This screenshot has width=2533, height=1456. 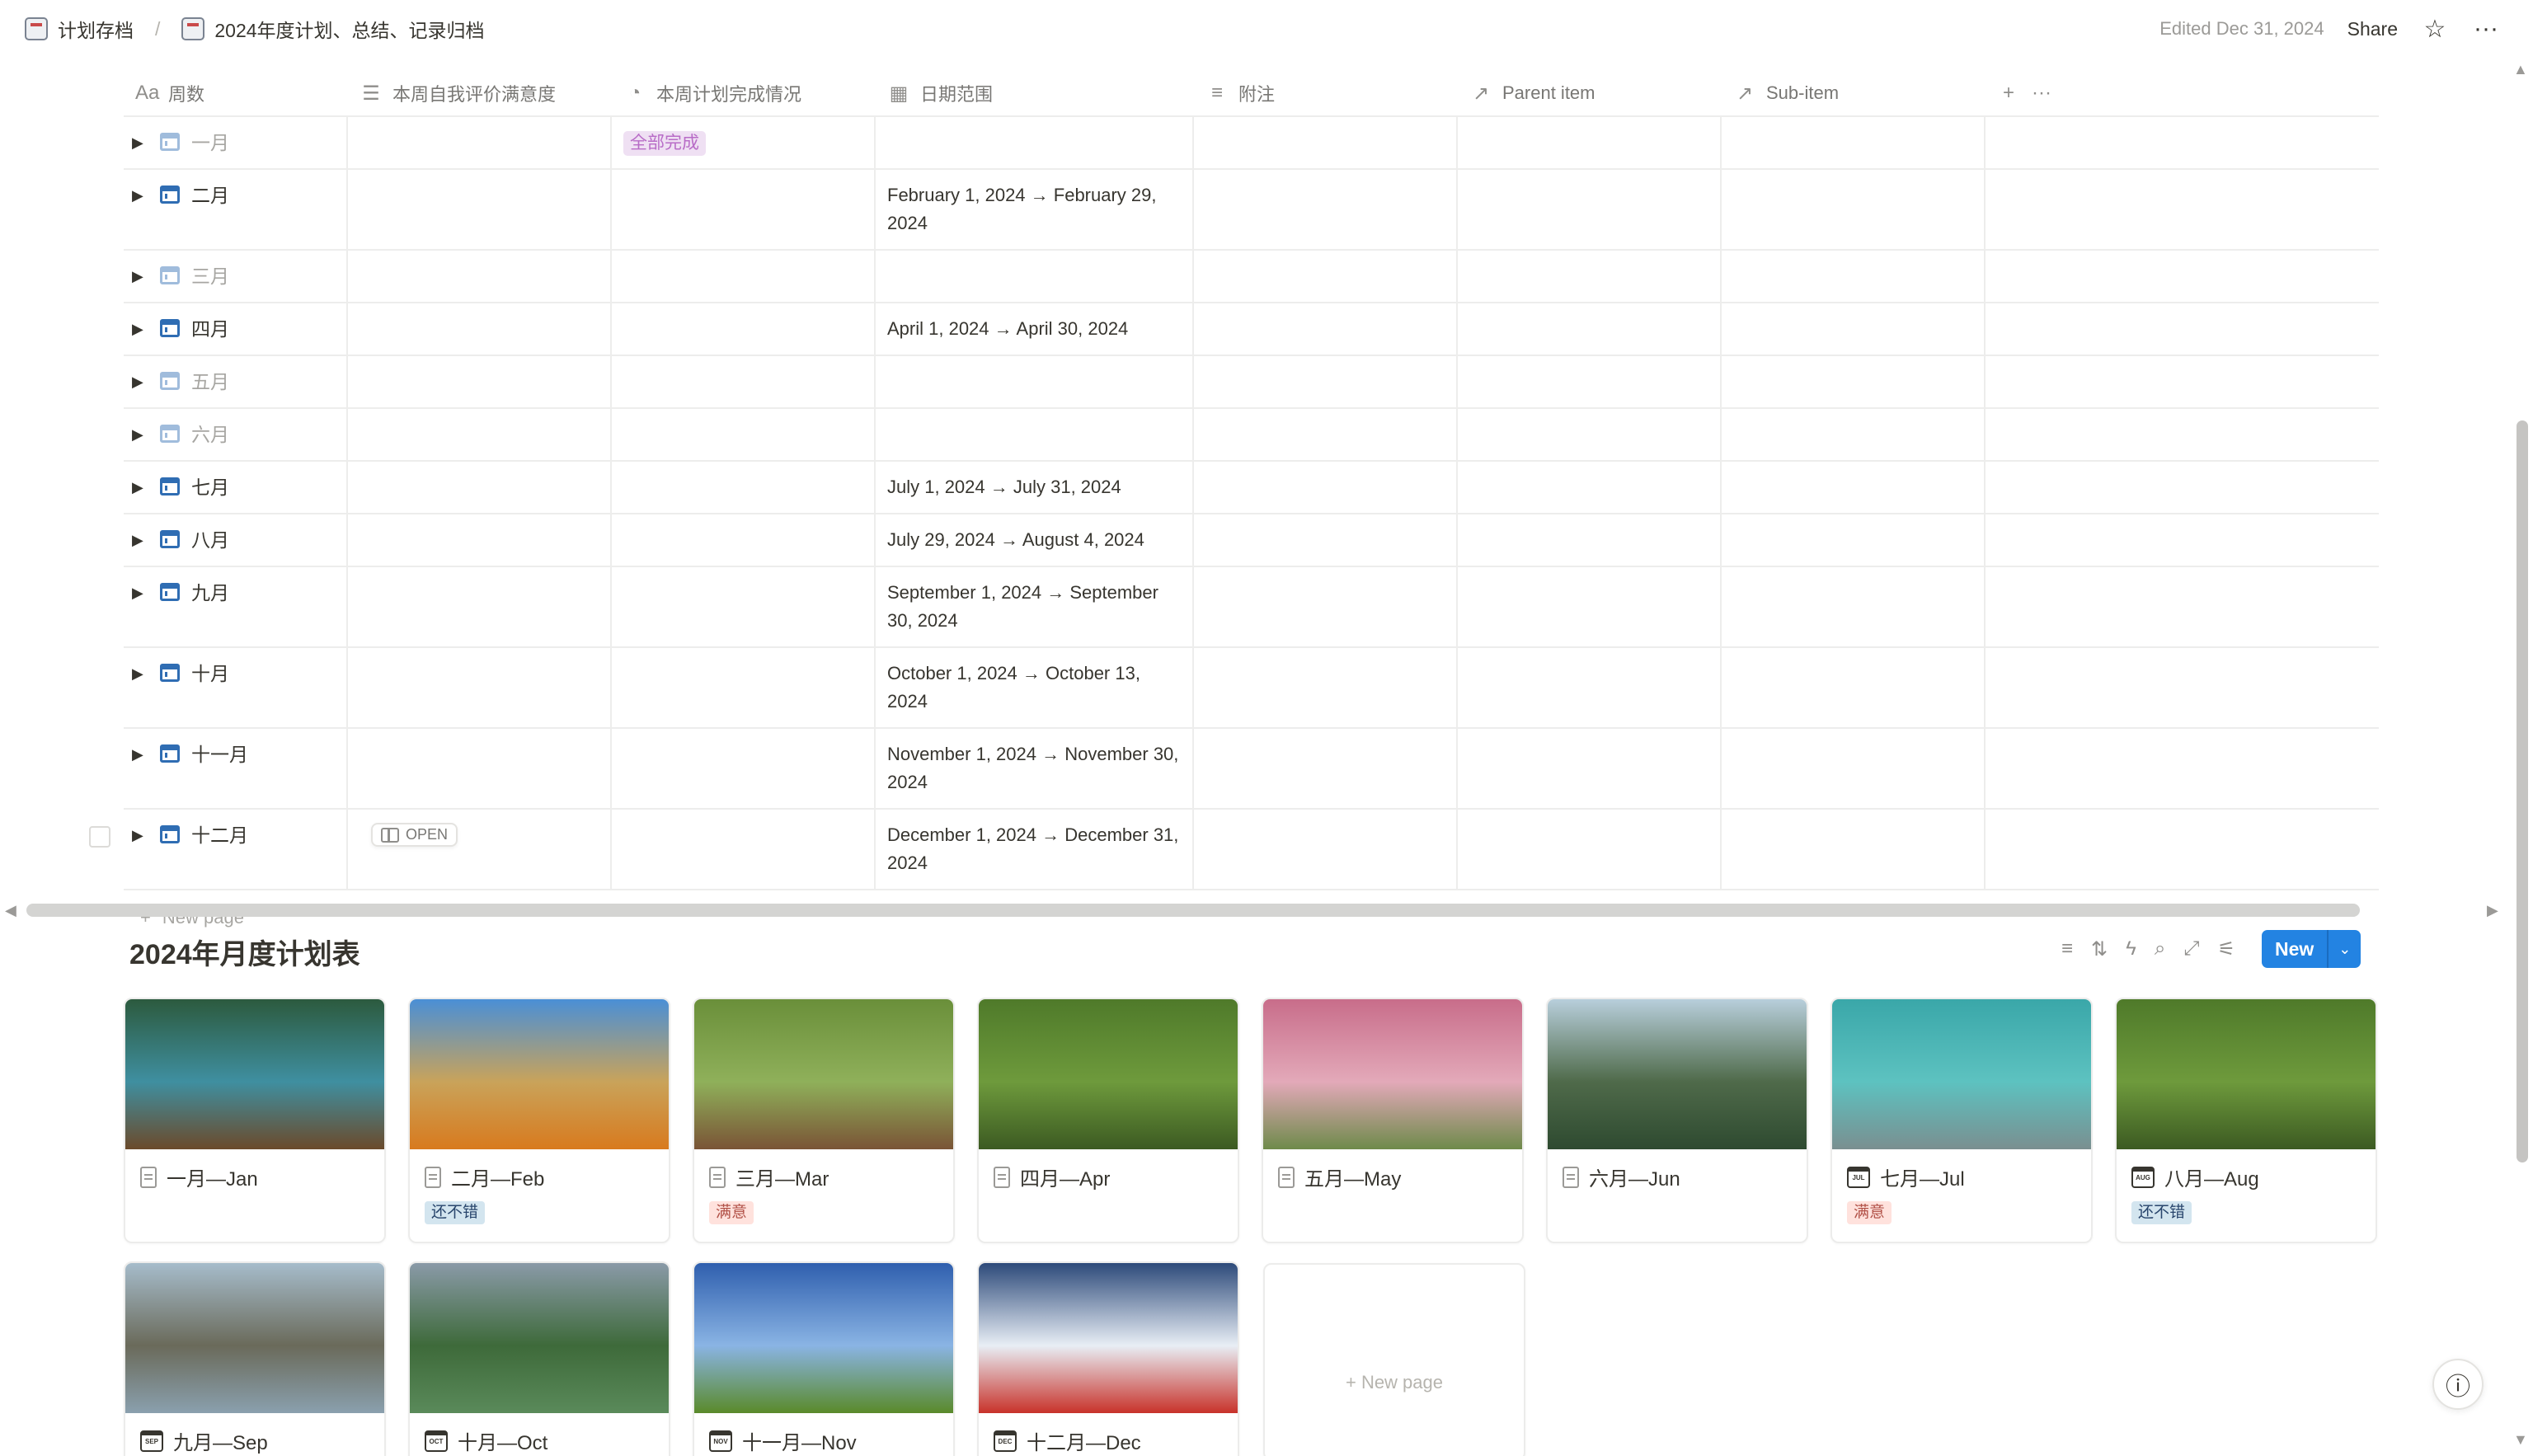 What do you see at coordinates (236, 434) in the screenshot?
I see `name-cell: ▶ 六月` at bounding box center [236, 434].